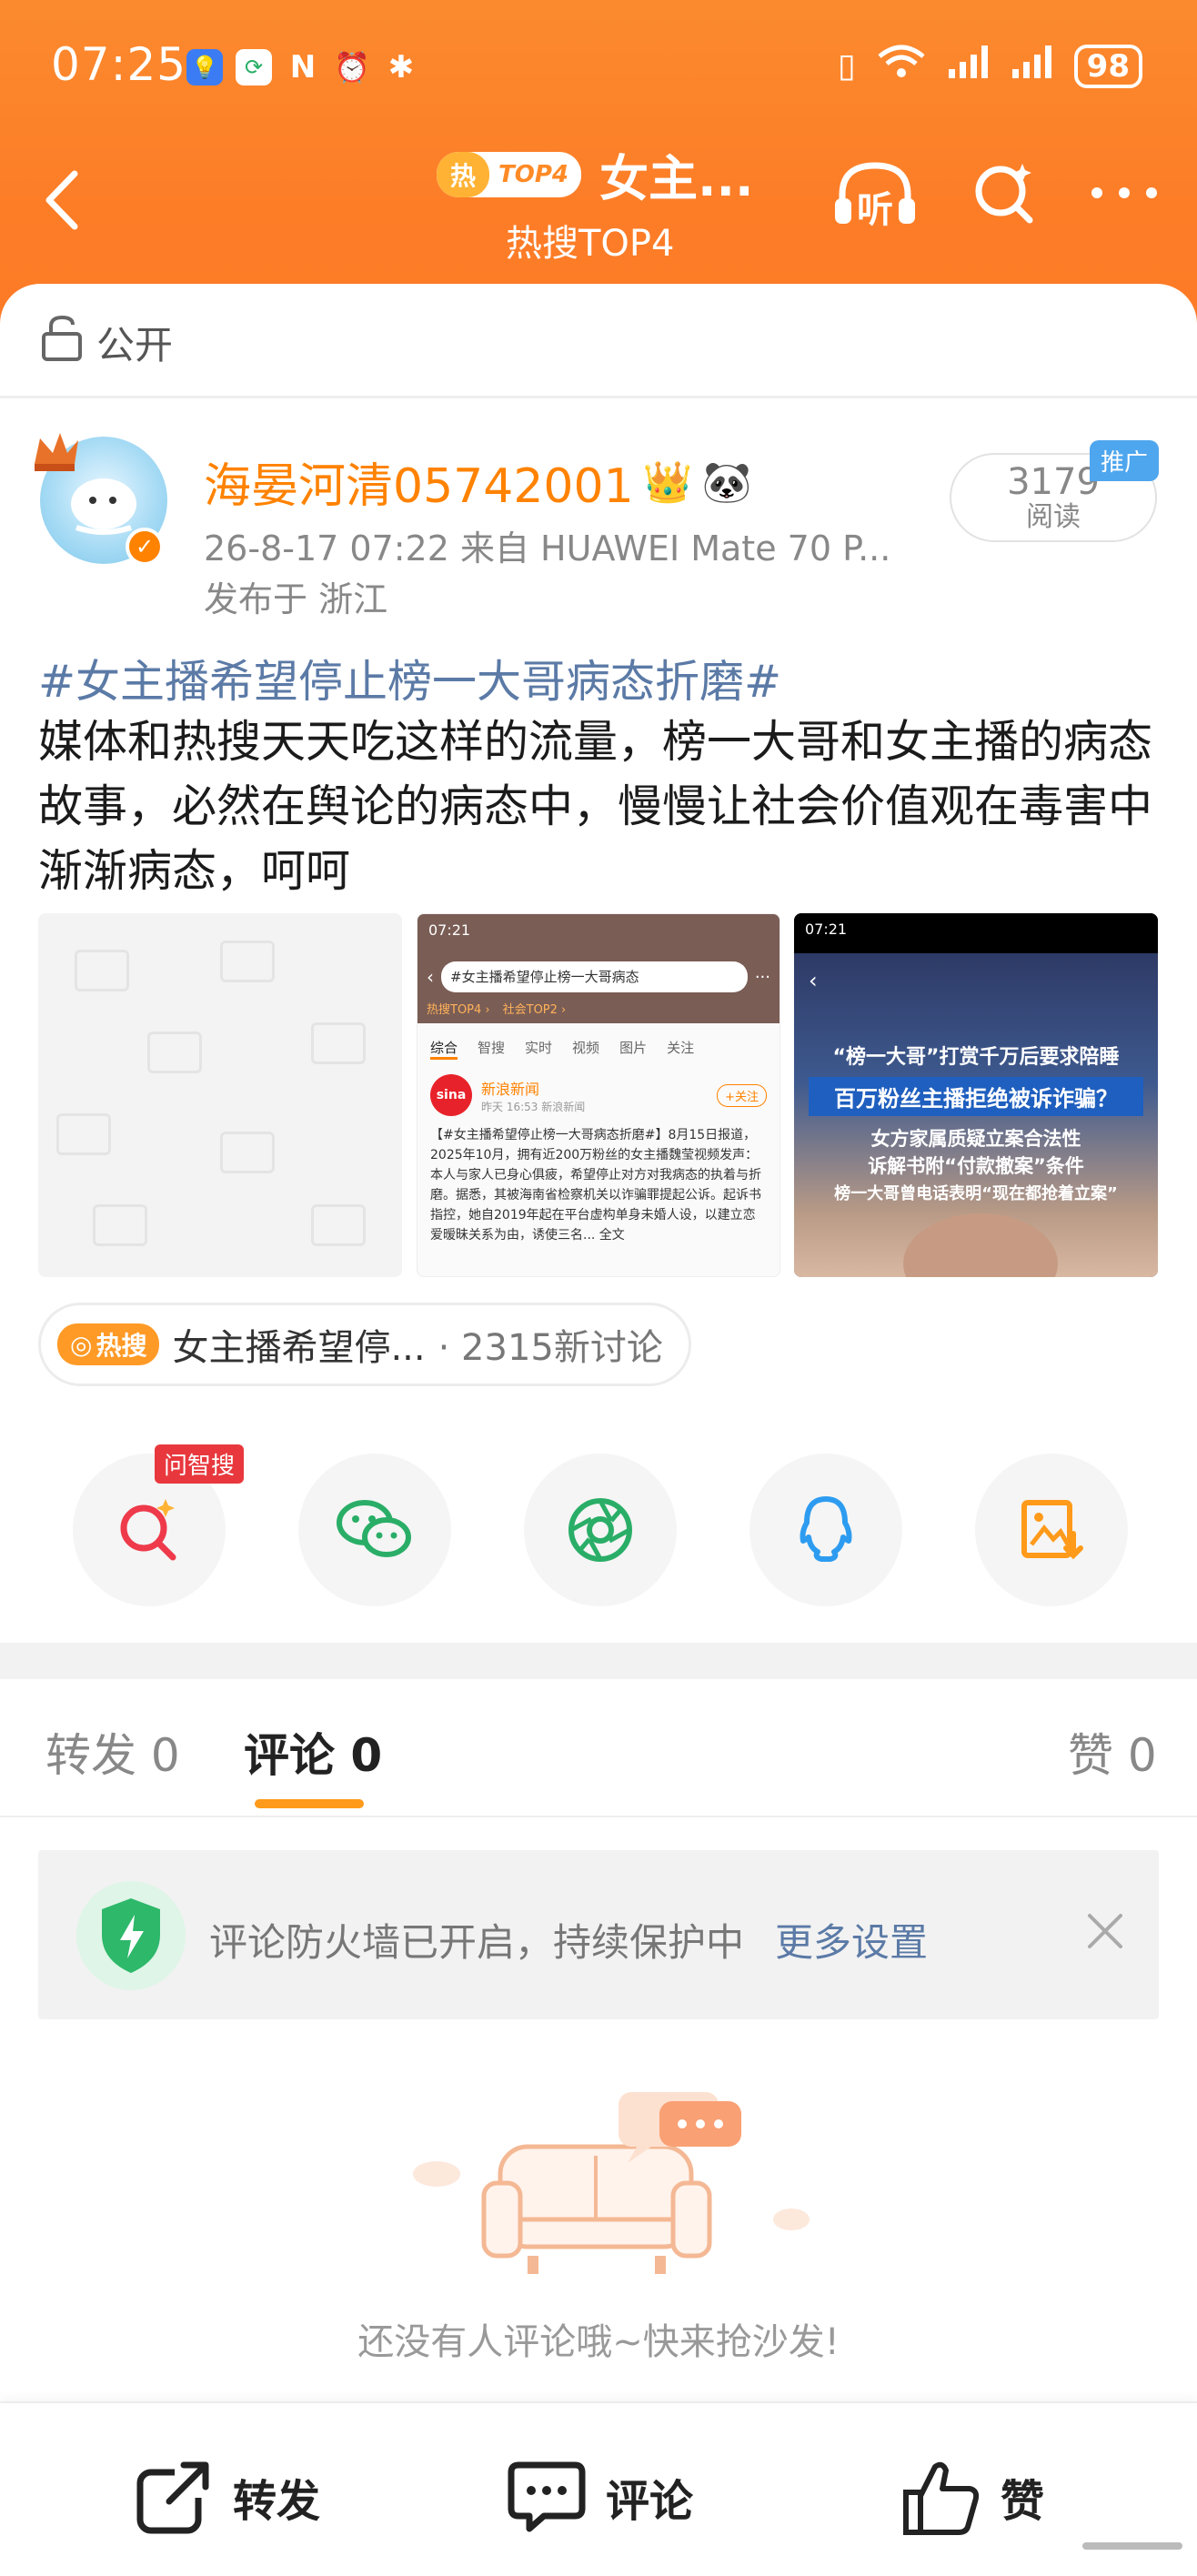 Image resolution: width=1197 pixels, height=2576 pixels. Describe the element at coordinates (444, 1049) in the screenshot. I see `img2-tab: 综合` at that location.